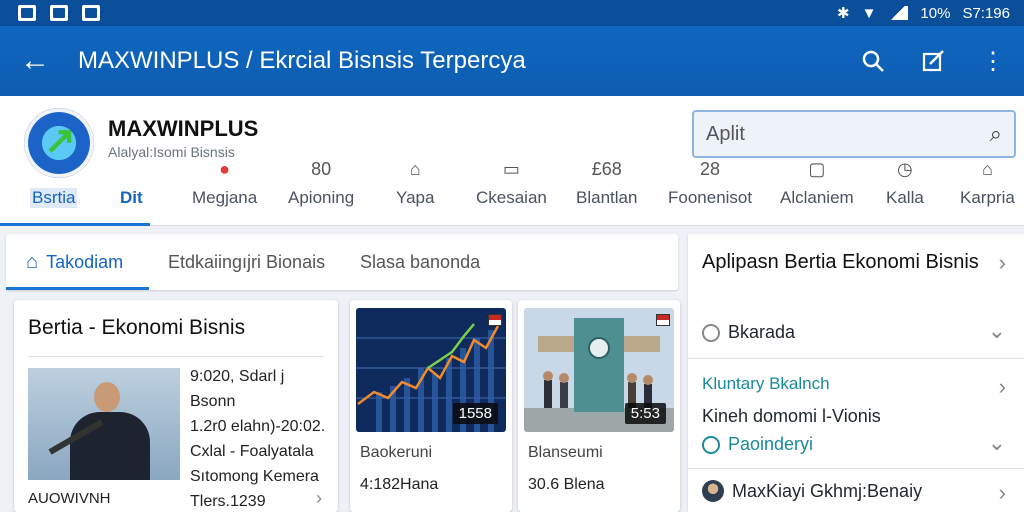 This screenshot has width=1024, height=512. I want to click on side-item-bkarada: Bkarada, so click(748, 332).